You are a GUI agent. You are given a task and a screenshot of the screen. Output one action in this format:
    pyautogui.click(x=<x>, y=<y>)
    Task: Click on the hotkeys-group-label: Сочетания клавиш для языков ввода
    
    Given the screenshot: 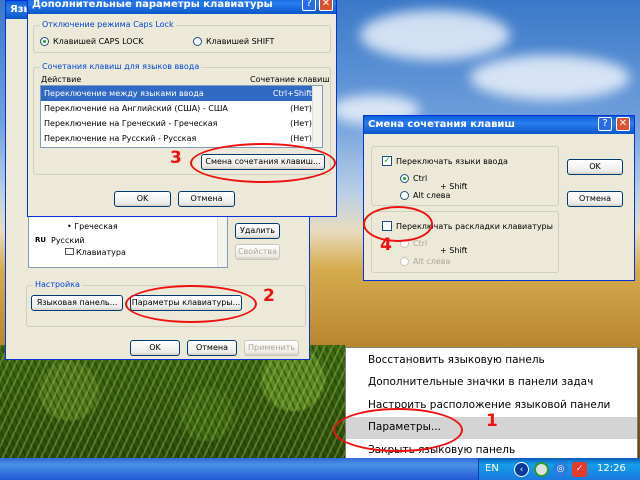 What is the action you would take?
    pyautogui.click(x=121, y=66)
    